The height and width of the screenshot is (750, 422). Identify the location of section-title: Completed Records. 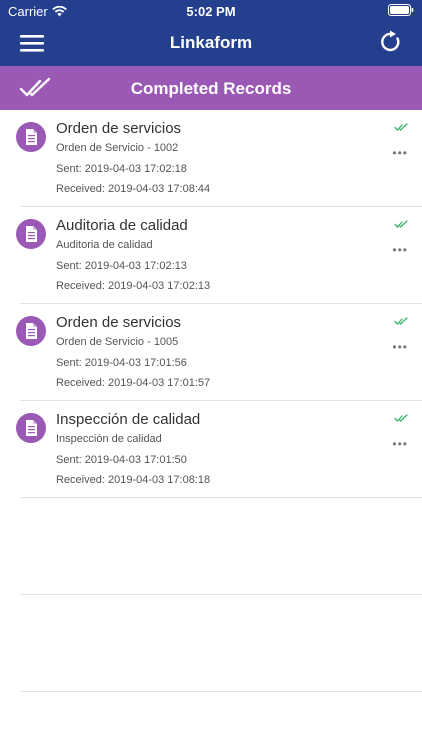
(211, 88).